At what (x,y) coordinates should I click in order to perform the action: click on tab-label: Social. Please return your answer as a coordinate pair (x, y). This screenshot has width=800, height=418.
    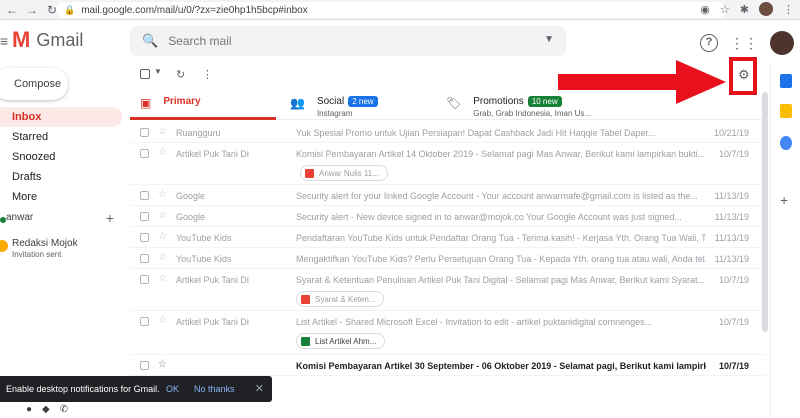
    Looking at the image, I should click on (330, 101).